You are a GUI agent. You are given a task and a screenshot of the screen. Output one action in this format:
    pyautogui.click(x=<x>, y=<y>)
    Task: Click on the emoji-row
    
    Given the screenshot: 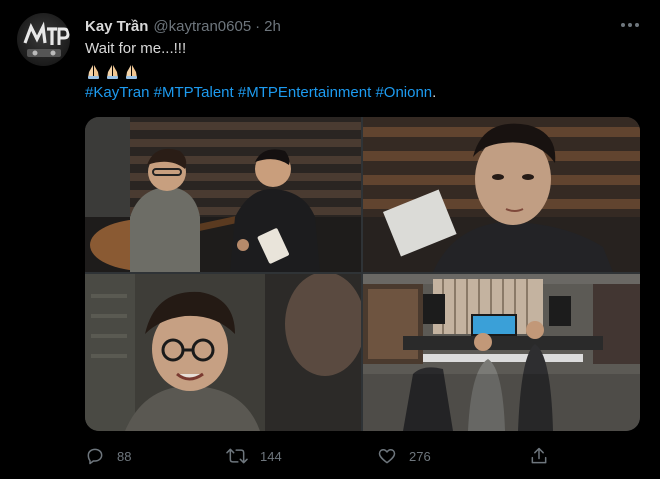 What is the action you would take?
    pyautogui.click(x=112, y=71)
    